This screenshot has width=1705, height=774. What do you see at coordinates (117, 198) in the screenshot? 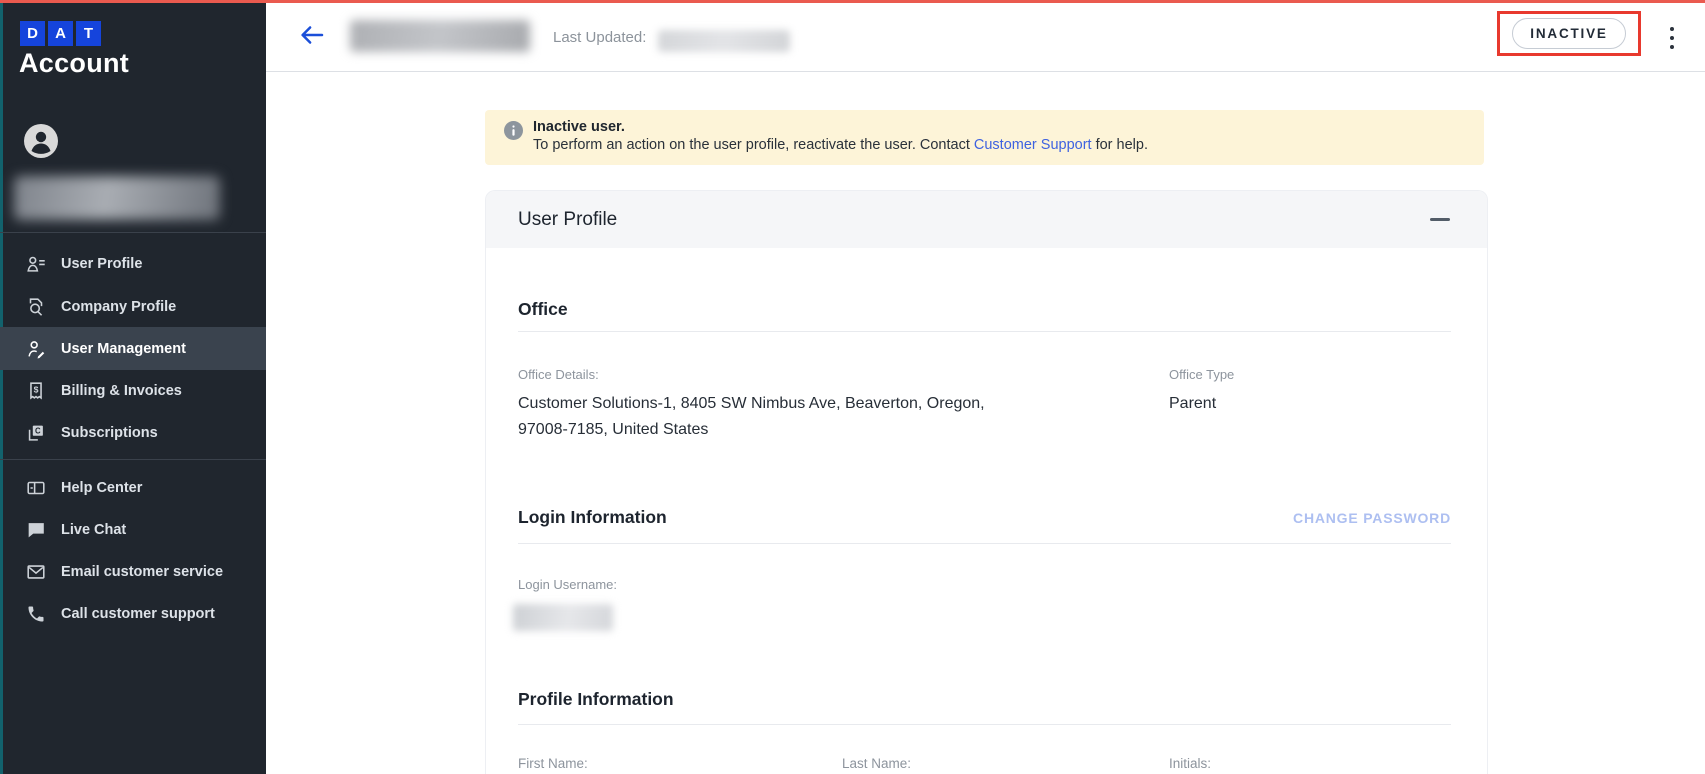
I see `sidebar-username-redacted` at bounding box center [117, 198].